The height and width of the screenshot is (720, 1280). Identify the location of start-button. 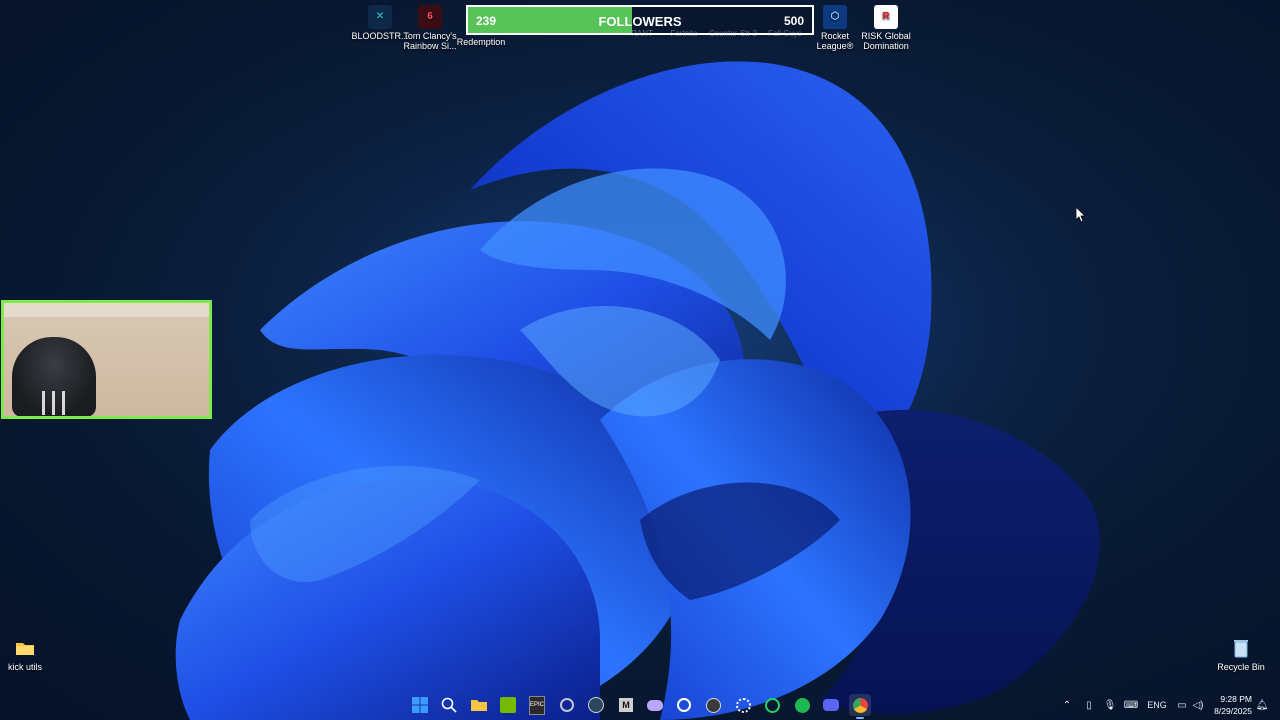
(420, 705).